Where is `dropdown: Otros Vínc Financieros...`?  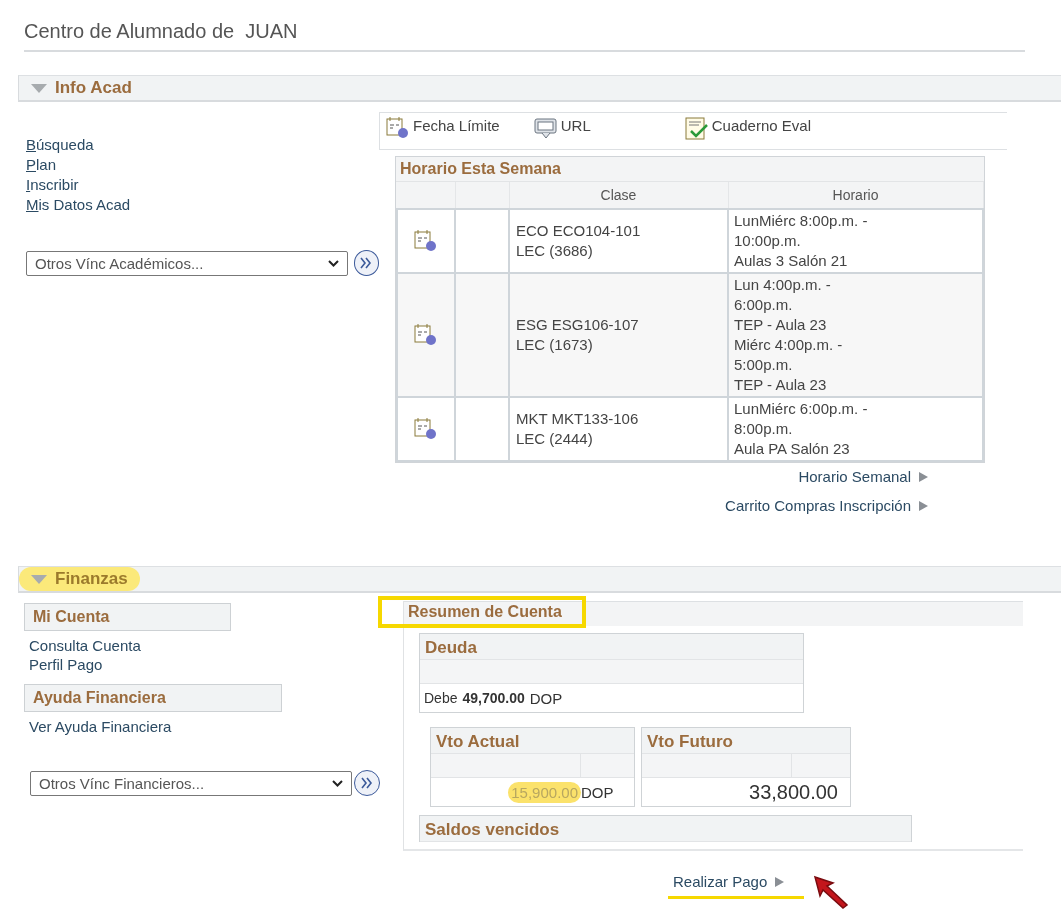
dropdown: Otros Vínc Financieros... is located at coordinates (191, 783).